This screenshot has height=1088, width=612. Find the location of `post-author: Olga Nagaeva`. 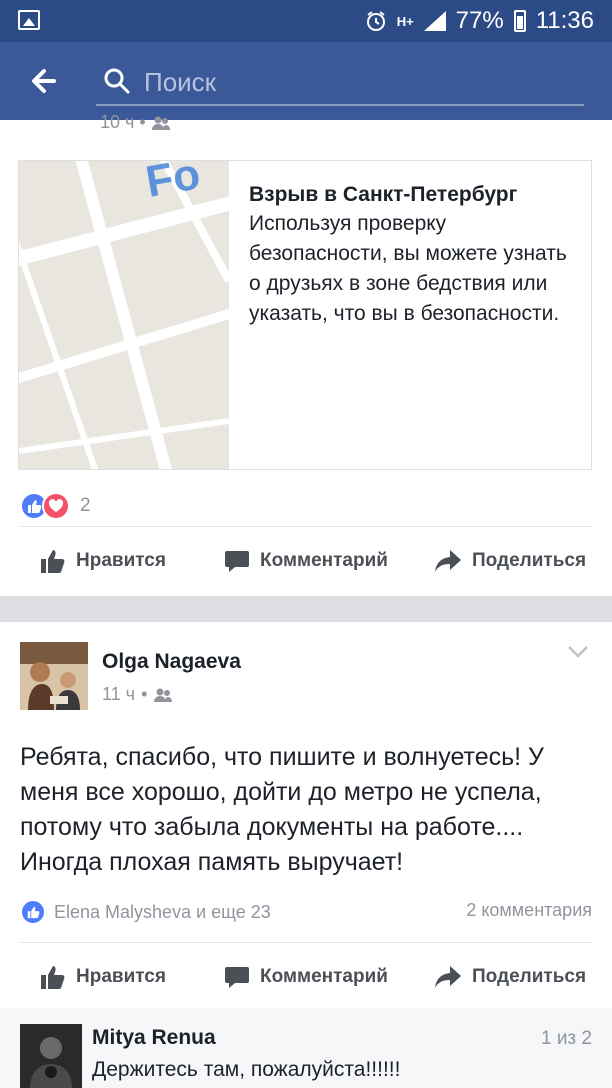

post-author: Olga Nagaeva is located at coordinates (171, 662).